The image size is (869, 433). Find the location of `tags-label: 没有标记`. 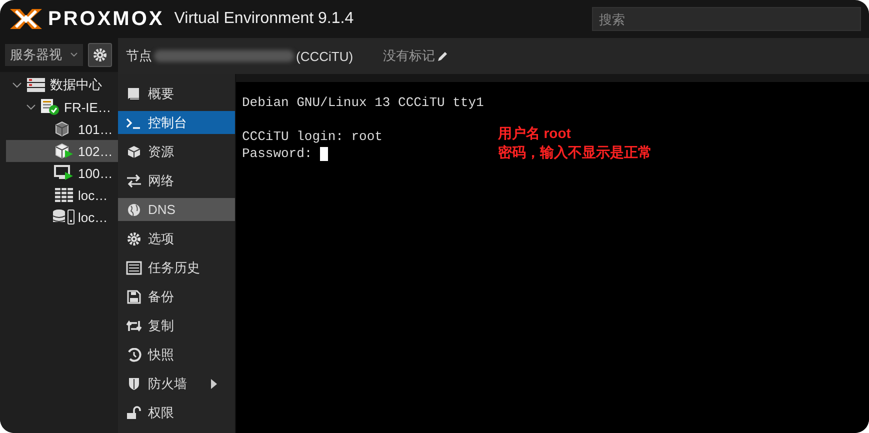

tags-label: 没有标记 is located at coordinates (409, 56).